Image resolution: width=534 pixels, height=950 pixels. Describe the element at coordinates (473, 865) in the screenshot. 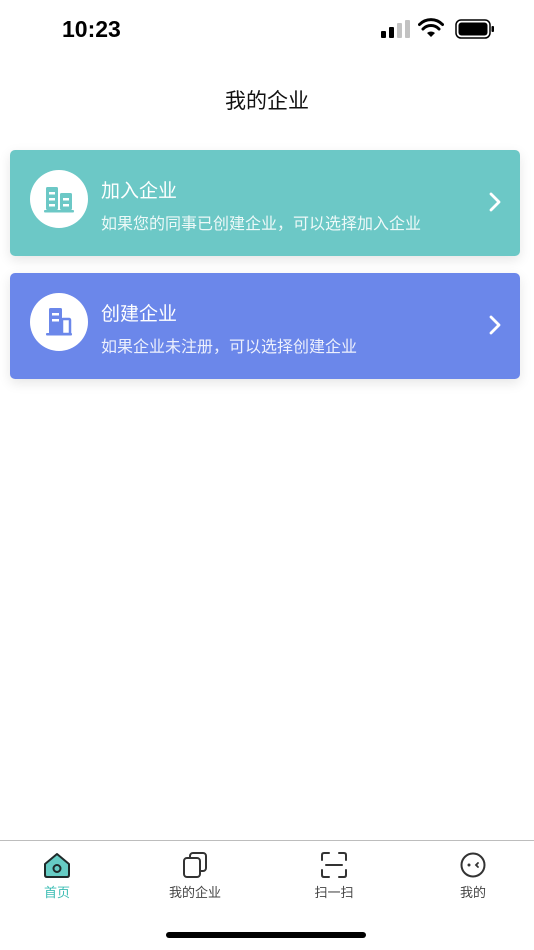

I see `profile-face-icon` at that location.